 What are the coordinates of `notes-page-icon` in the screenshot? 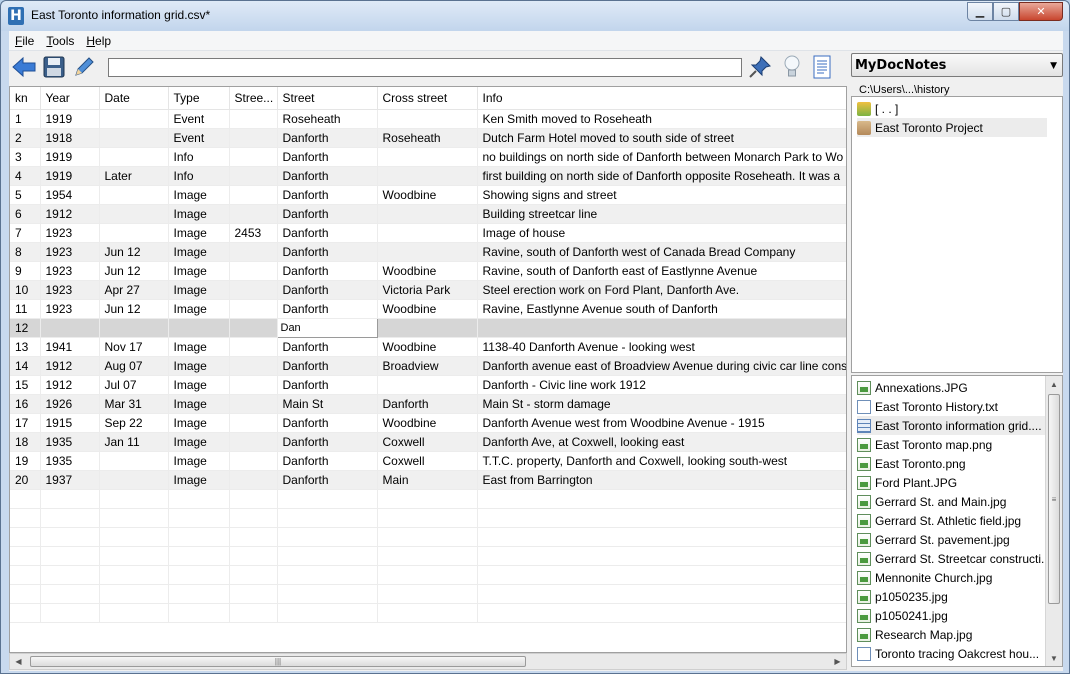 It's located at (822, 67).